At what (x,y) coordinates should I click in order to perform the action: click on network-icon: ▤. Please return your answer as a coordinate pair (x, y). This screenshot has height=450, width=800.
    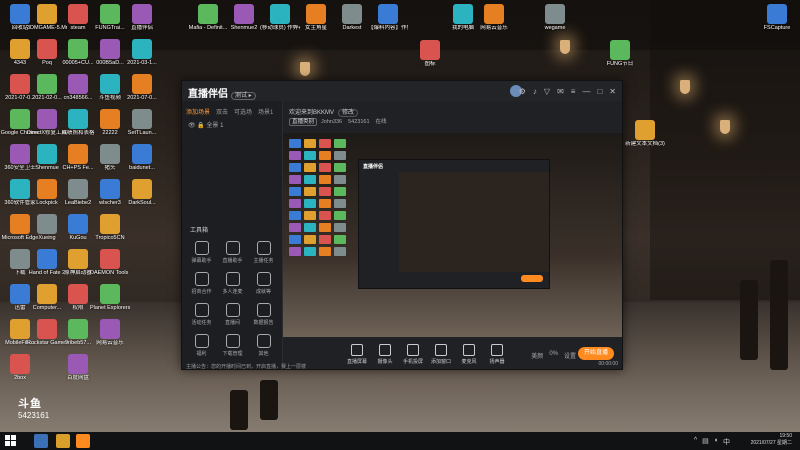
    Looking at the image, I should click on (705, 442).